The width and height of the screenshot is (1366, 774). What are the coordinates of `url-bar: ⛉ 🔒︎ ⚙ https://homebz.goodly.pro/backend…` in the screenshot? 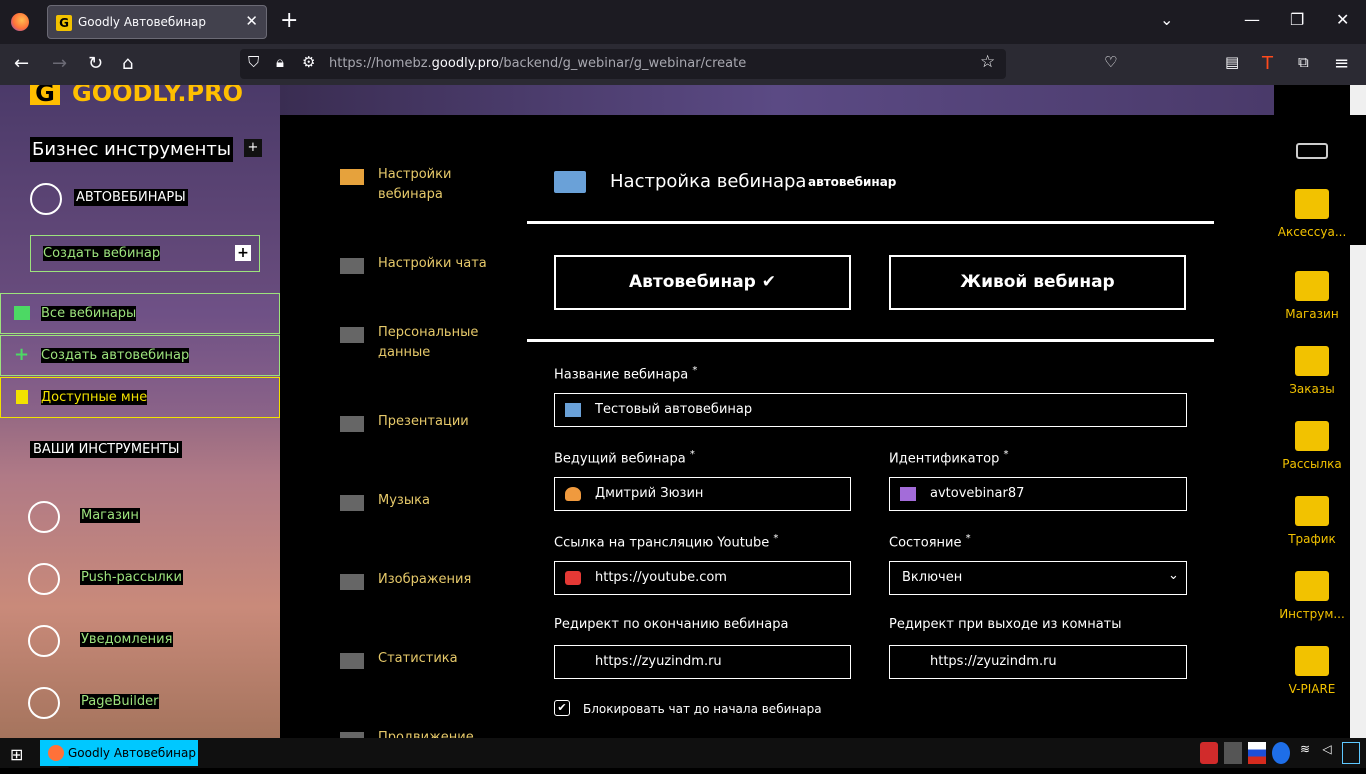 It's located at (623, 64).